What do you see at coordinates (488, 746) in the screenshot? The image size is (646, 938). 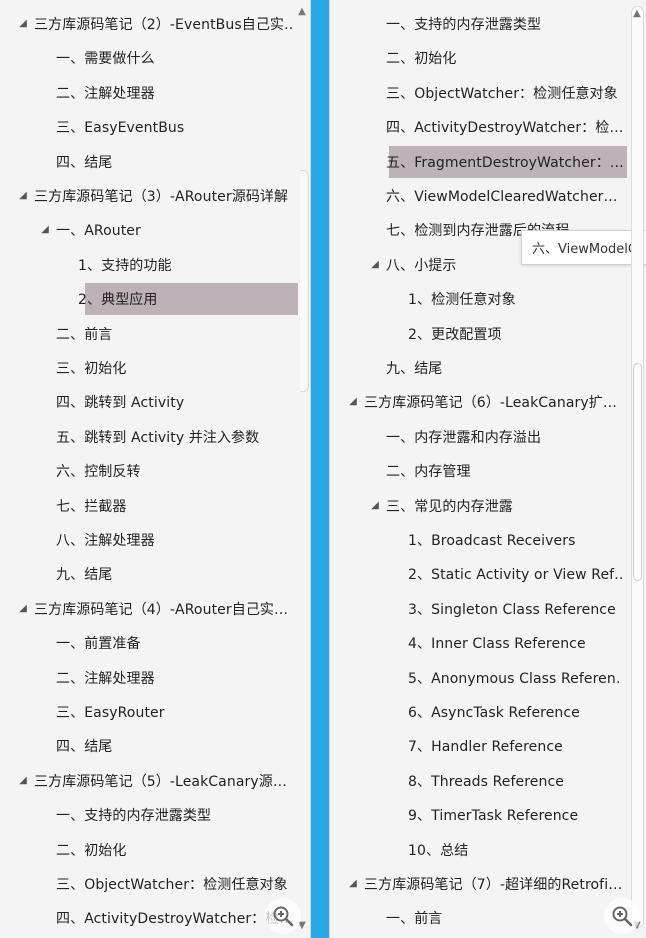 I see `outline-item: 7、Handler Reference` at bounding box center [488, 746].